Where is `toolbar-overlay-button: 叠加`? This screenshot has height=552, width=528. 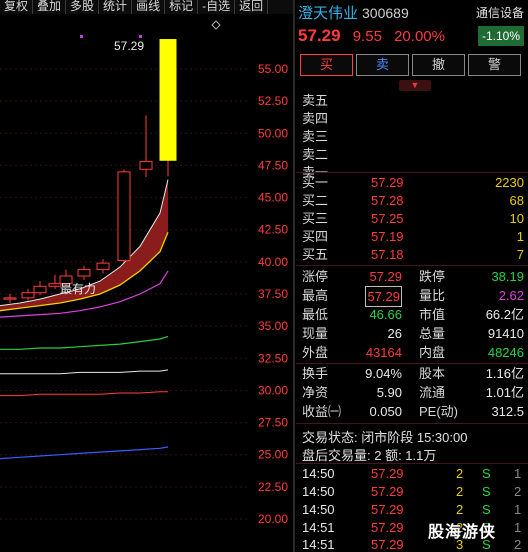
toolbar-overlay-button: 叠加 is located at coordinates (50, 7).